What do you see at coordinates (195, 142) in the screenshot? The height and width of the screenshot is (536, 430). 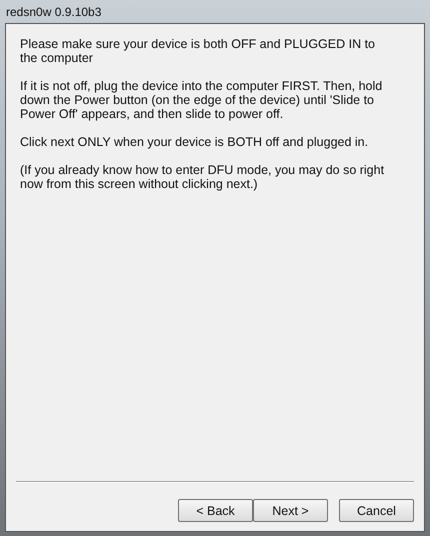 I see `instruction-text: Click next ONLY when your device is BOTH off and plugged in.` at bounding box center [195, 142].